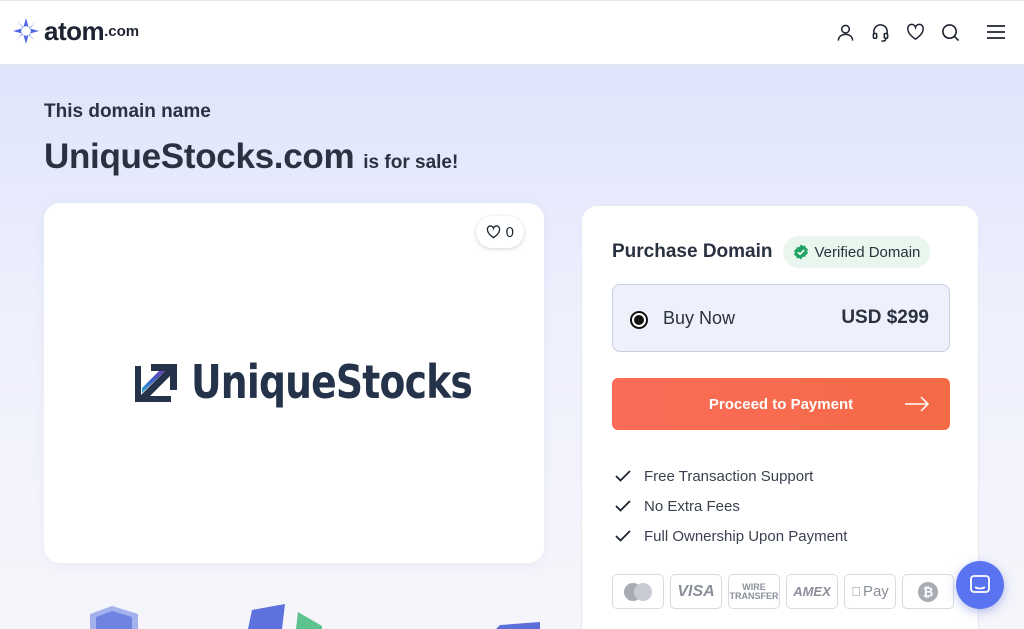  Describe the element at coordinates (122, 31) in the screenshot. I see `logo-tld: .com` at that location.